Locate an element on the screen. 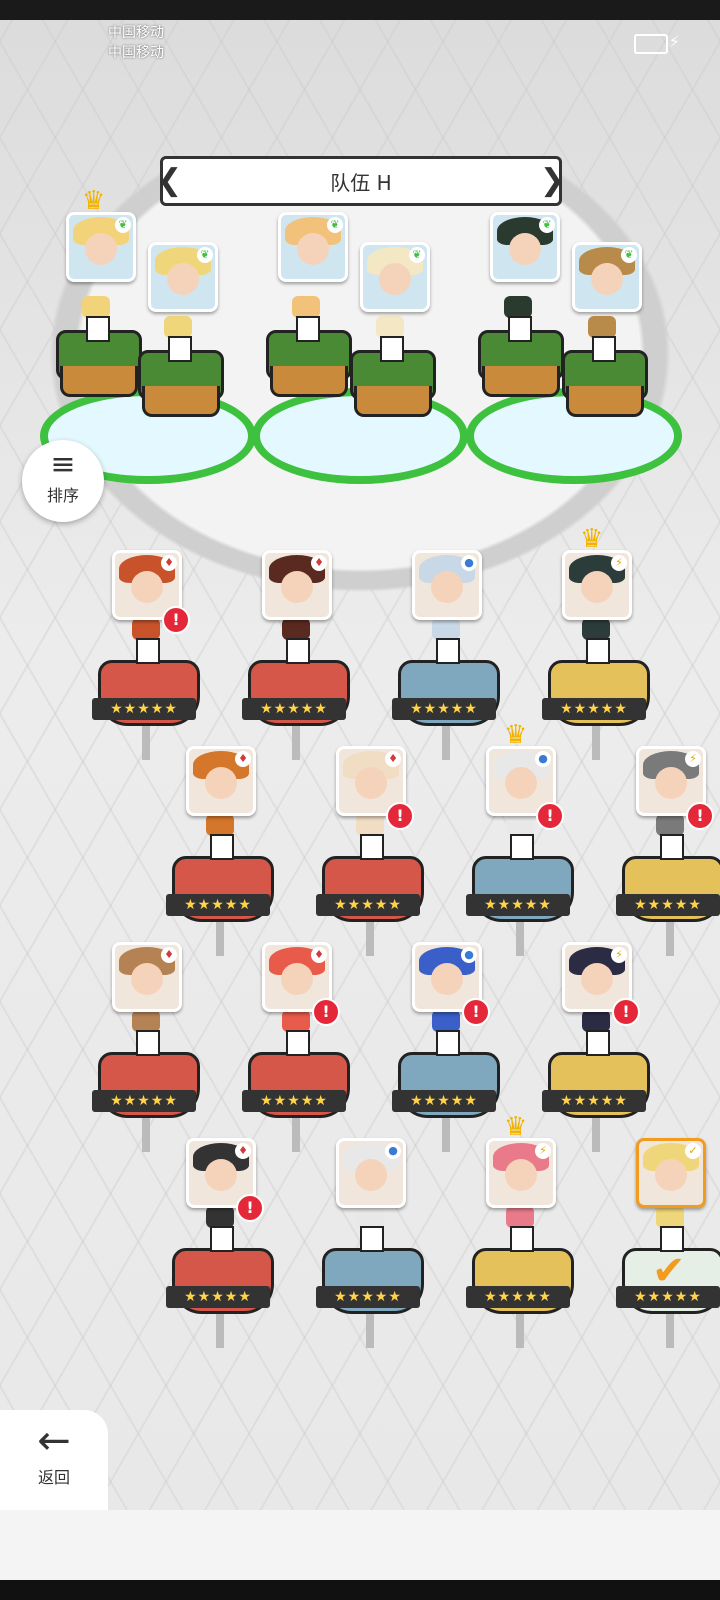 This screenshot has width=720, height=1600. sort-label: 排序 is located at coordinates (62, 495).